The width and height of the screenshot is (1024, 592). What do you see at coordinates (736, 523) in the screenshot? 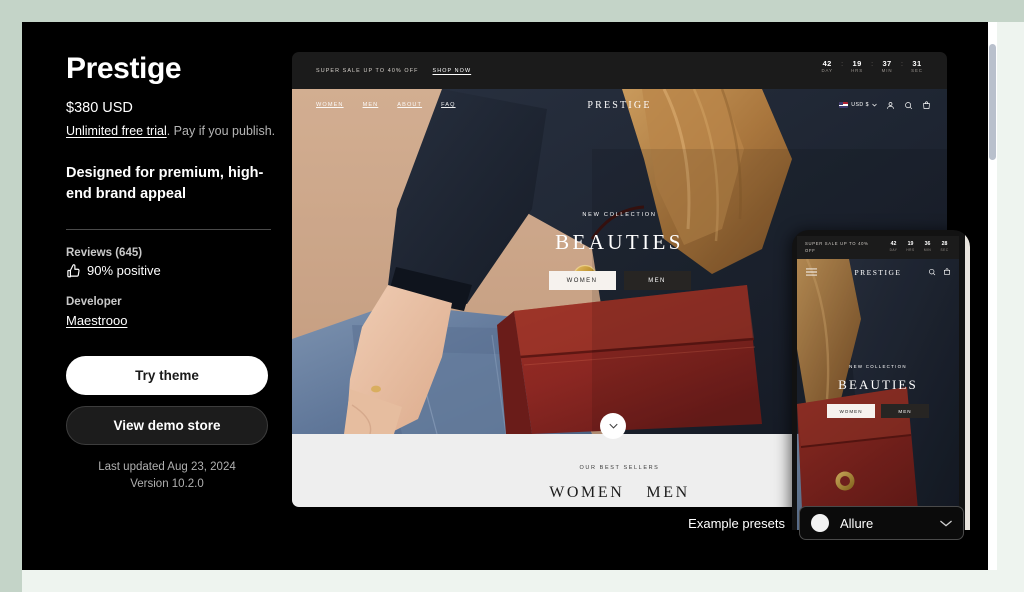
I see `example-presets-label: Example presets` at bounding box center [736, 523].